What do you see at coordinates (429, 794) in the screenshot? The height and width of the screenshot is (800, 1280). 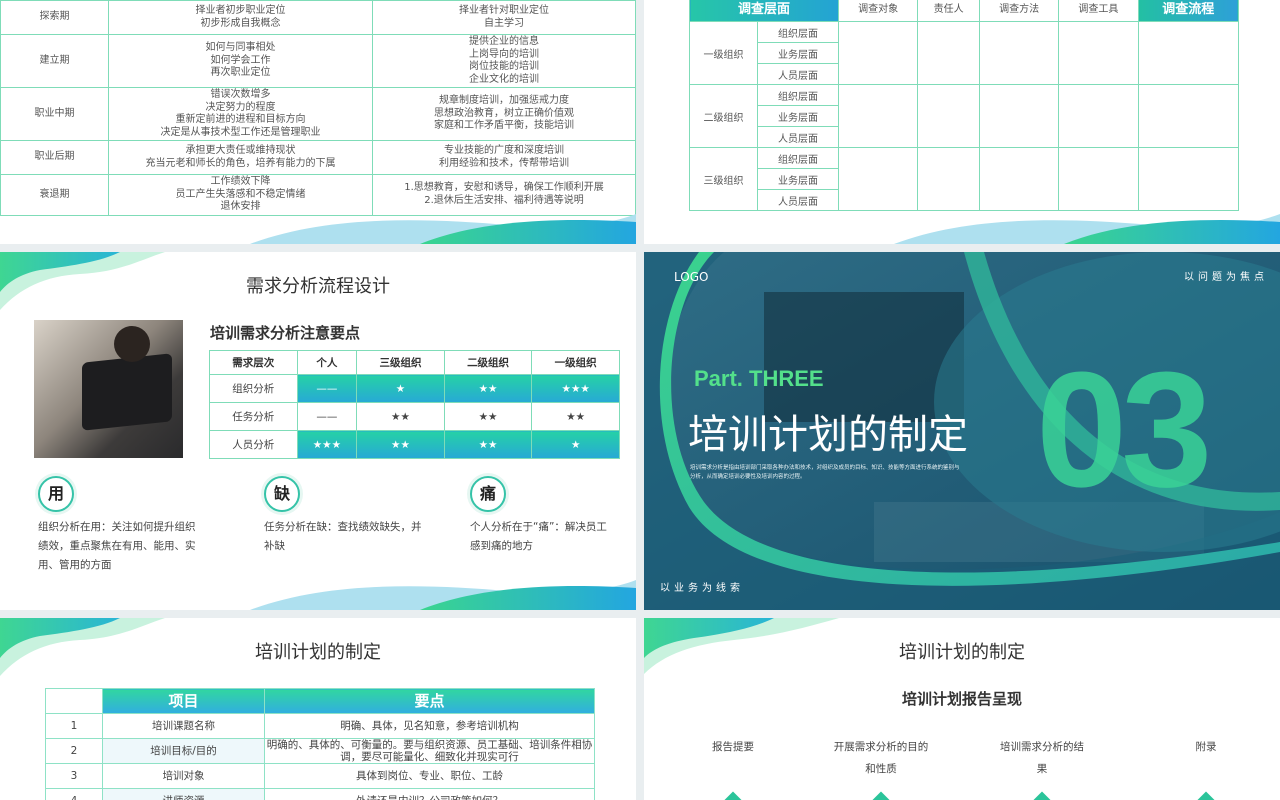 I see `row-point: 外请还是内训？公司政策如何？` at bounding box center [429, 794].